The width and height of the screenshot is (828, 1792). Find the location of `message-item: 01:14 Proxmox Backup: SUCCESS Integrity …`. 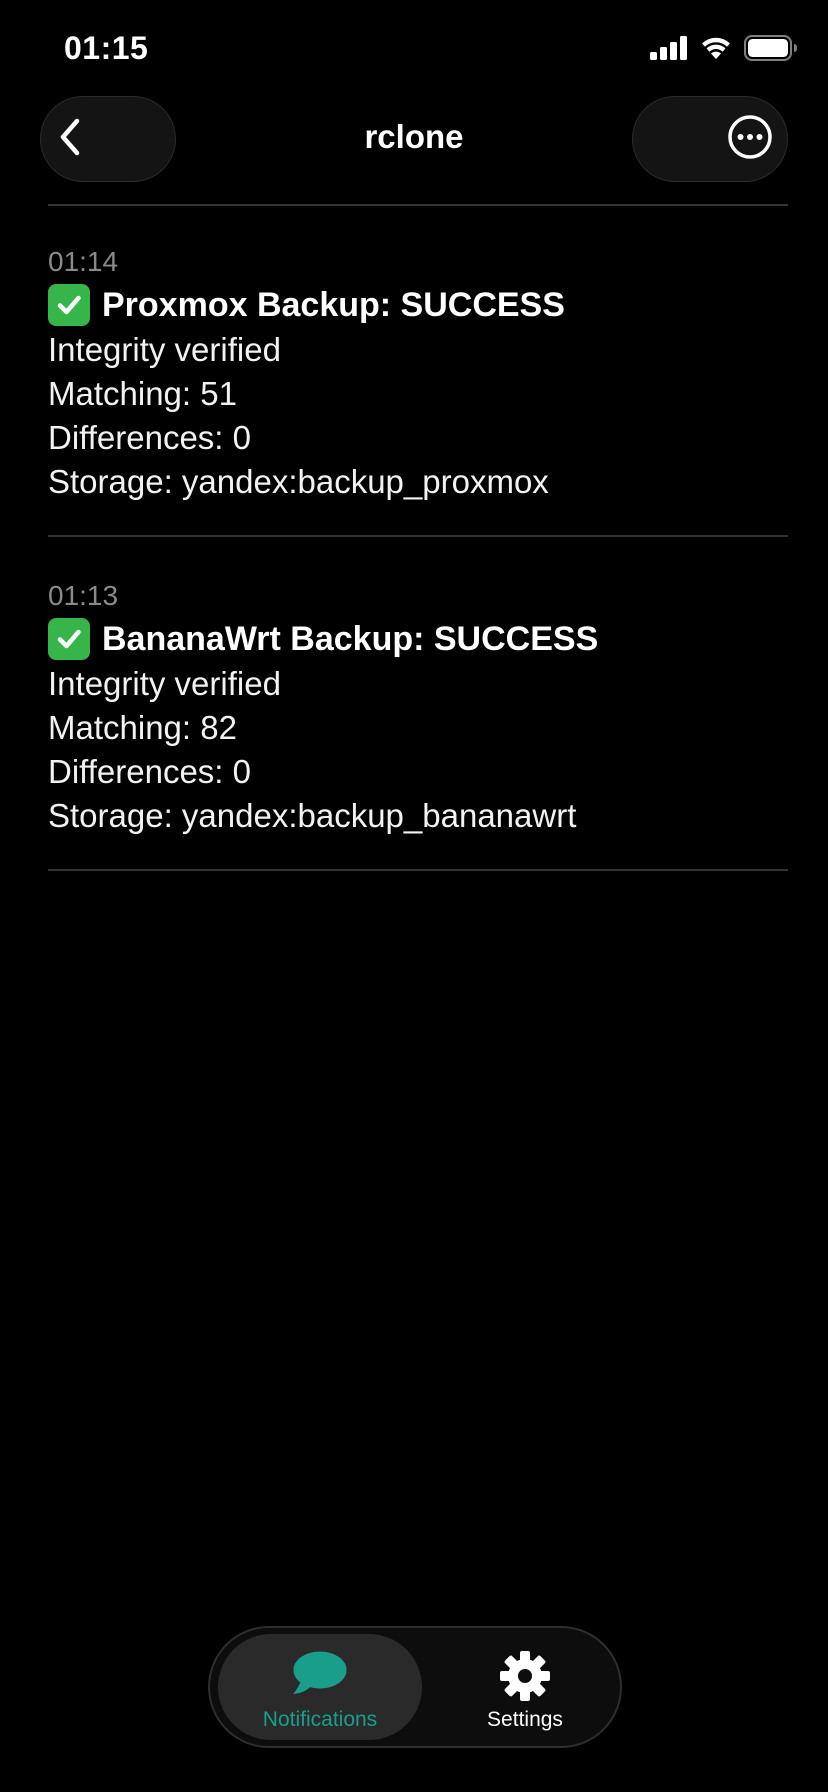

message-item: 01:14 Proxmox Backup: SUCCESS Integrity … is located at coordinates (418, 374).